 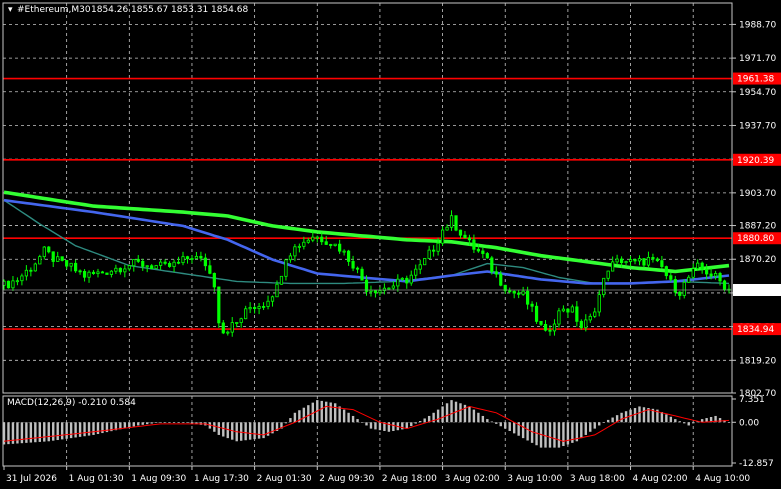 I want to click on price-tick-label: 1971.70, so click(x=757, y=59).